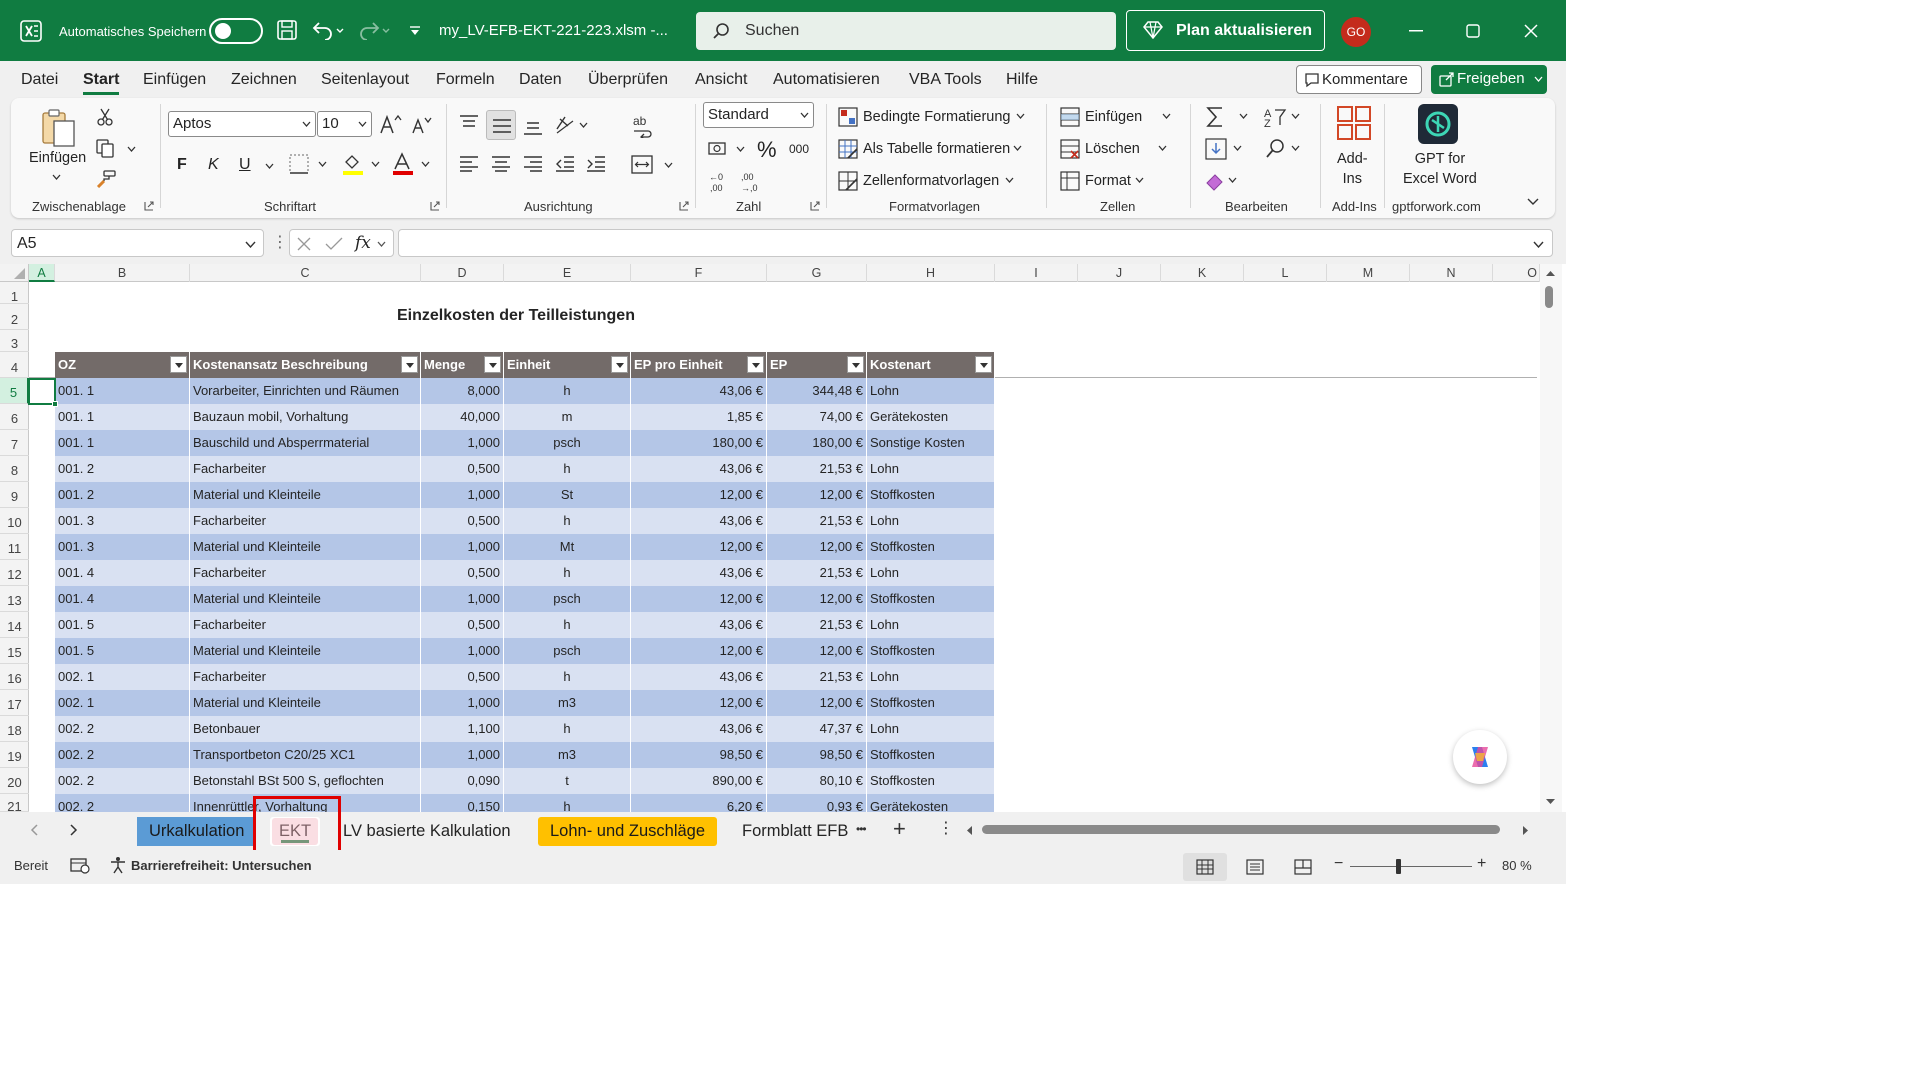  I want to click on accessibility-status: Barrierefreiheit: Untersuchen, so click(221, 865).